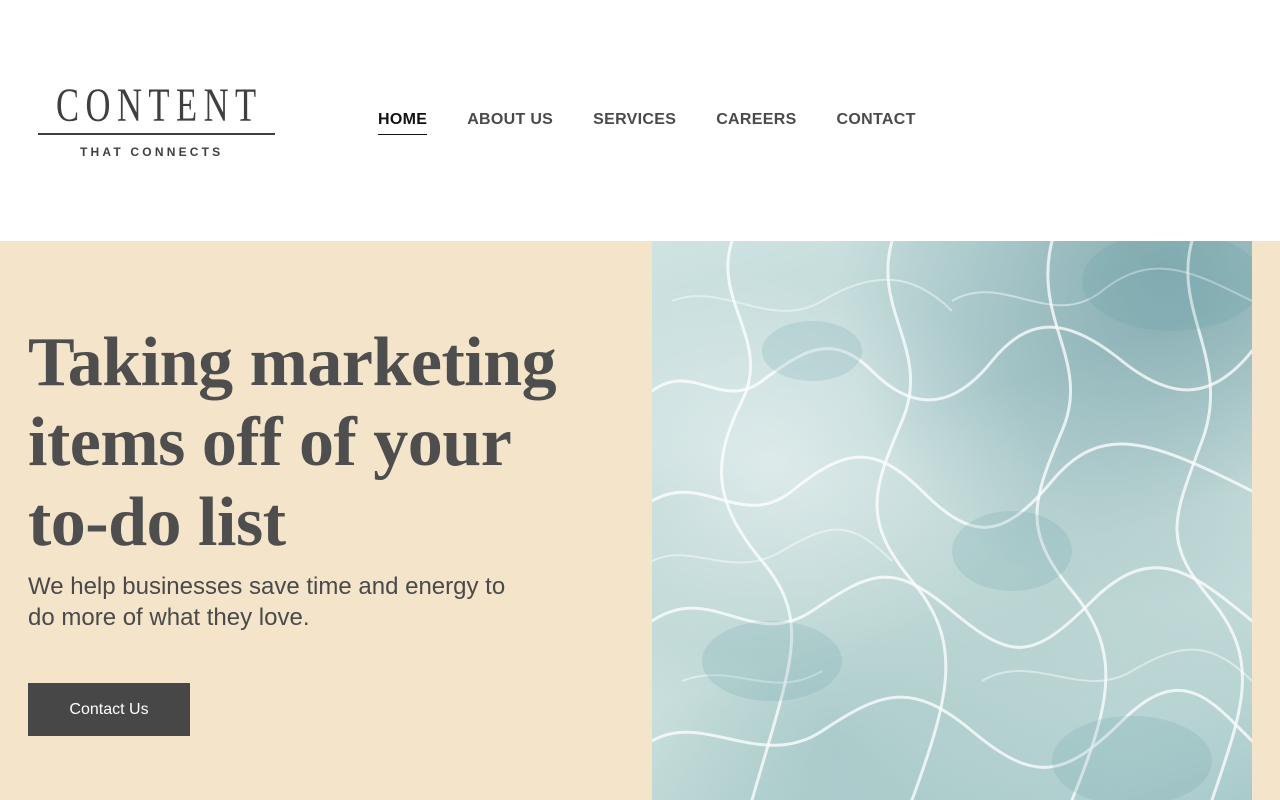  What do you see at coordinates (109, 709) in the screenshot?
I see `contact-us-button: Contact Us` at bounding box center [109, 709].